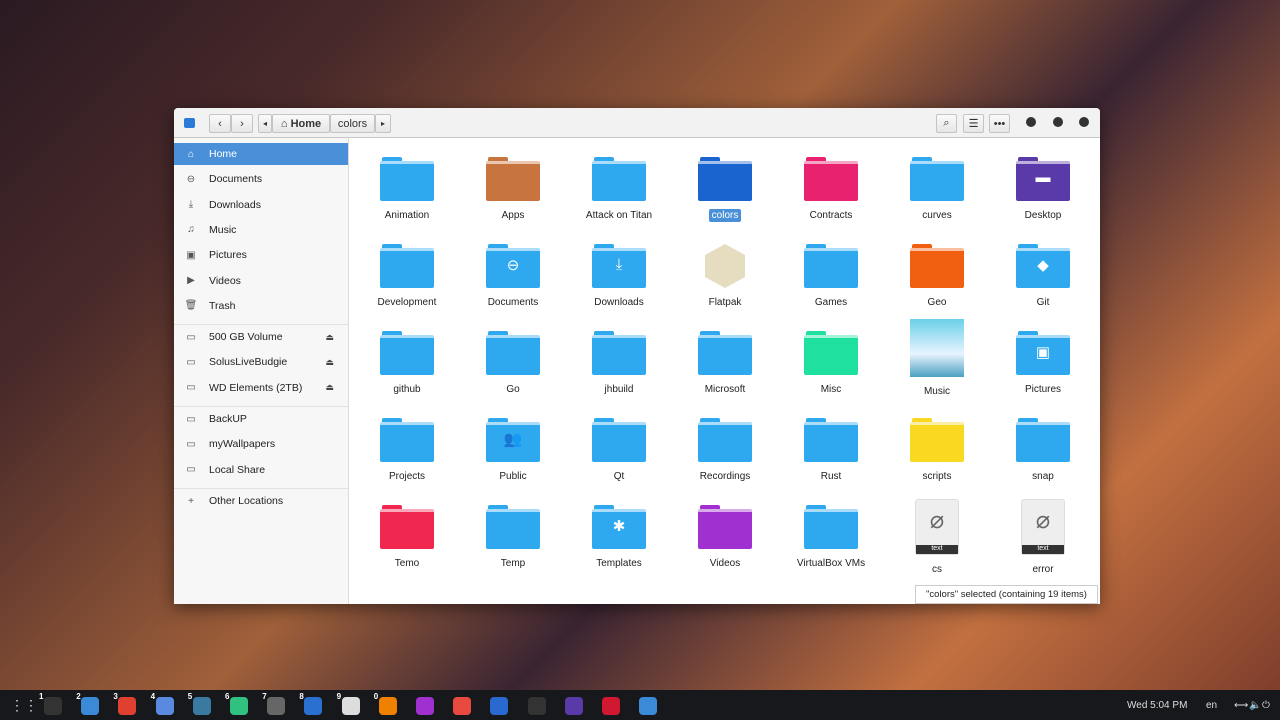  What do you see at coordinates (831, 451) in the screenshot?
I see `file-item: Rust` at bounding box center [831, 451].